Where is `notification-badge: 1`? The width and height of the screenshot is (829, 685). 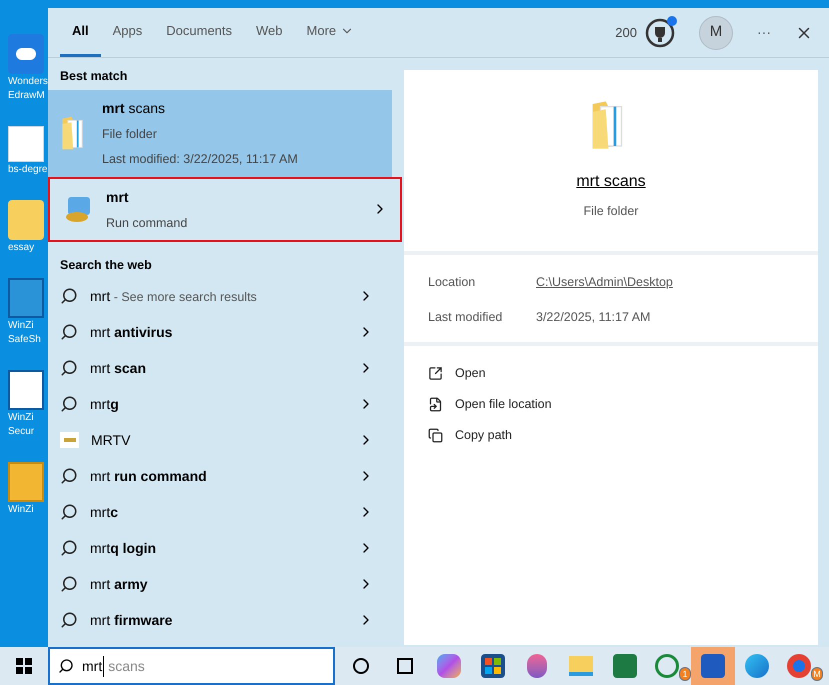
notification-badge: 1 is located at coordinates (685, 674).